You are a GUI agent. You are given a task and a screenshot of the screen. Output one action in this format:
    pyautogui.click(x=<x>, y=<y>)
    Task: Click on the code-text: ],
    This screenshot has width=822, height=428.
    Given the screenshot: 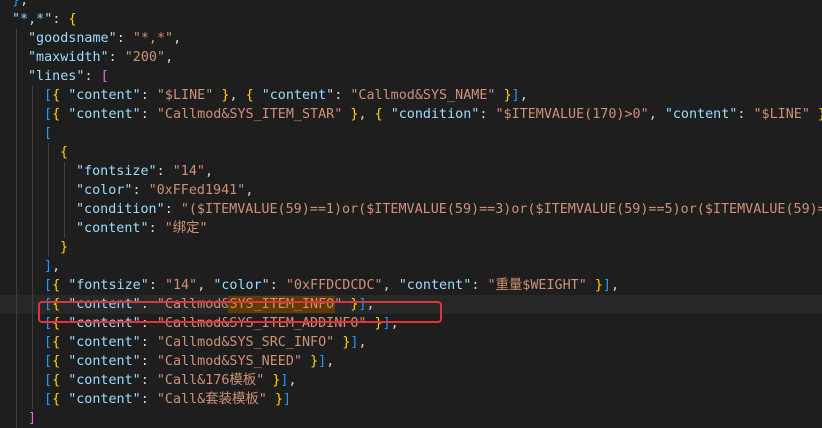 What is the action you would take?
    pyautogui.click(x=52, y=266)
    